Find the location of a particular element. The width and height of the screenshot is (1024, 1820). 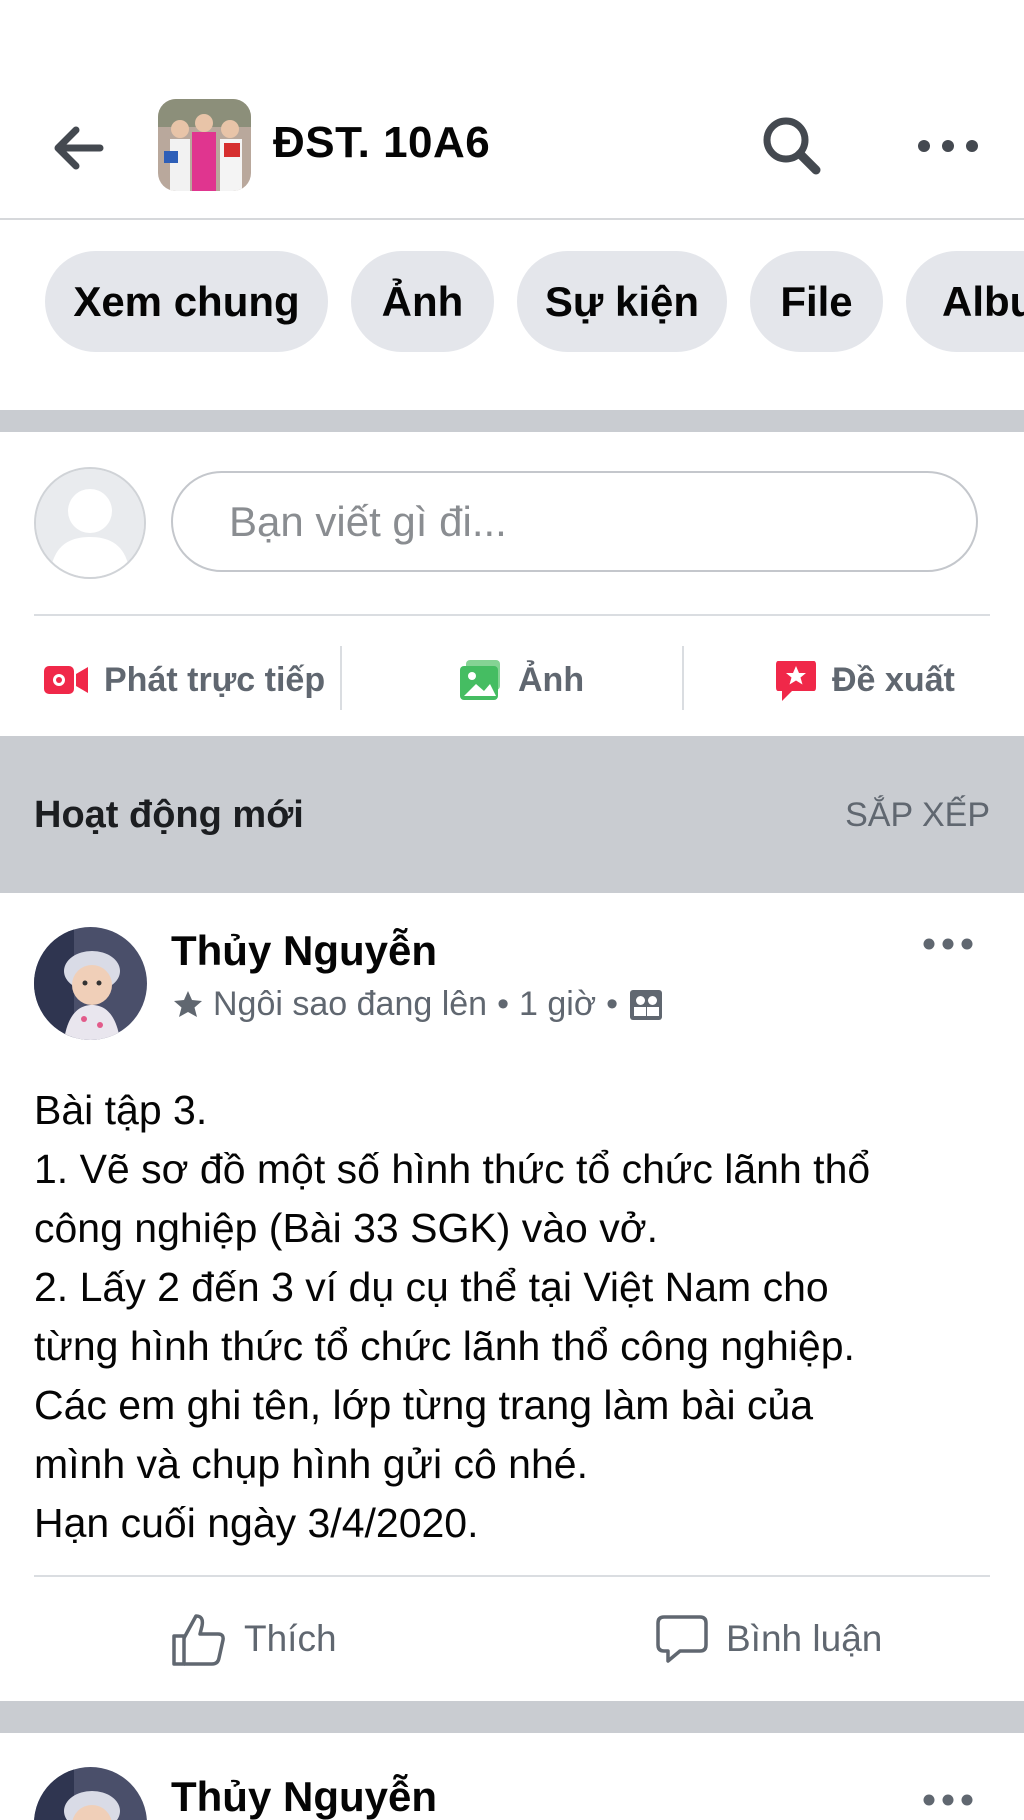

live-video-button: Phát trực tiếp is located at coordinates (183, 680).